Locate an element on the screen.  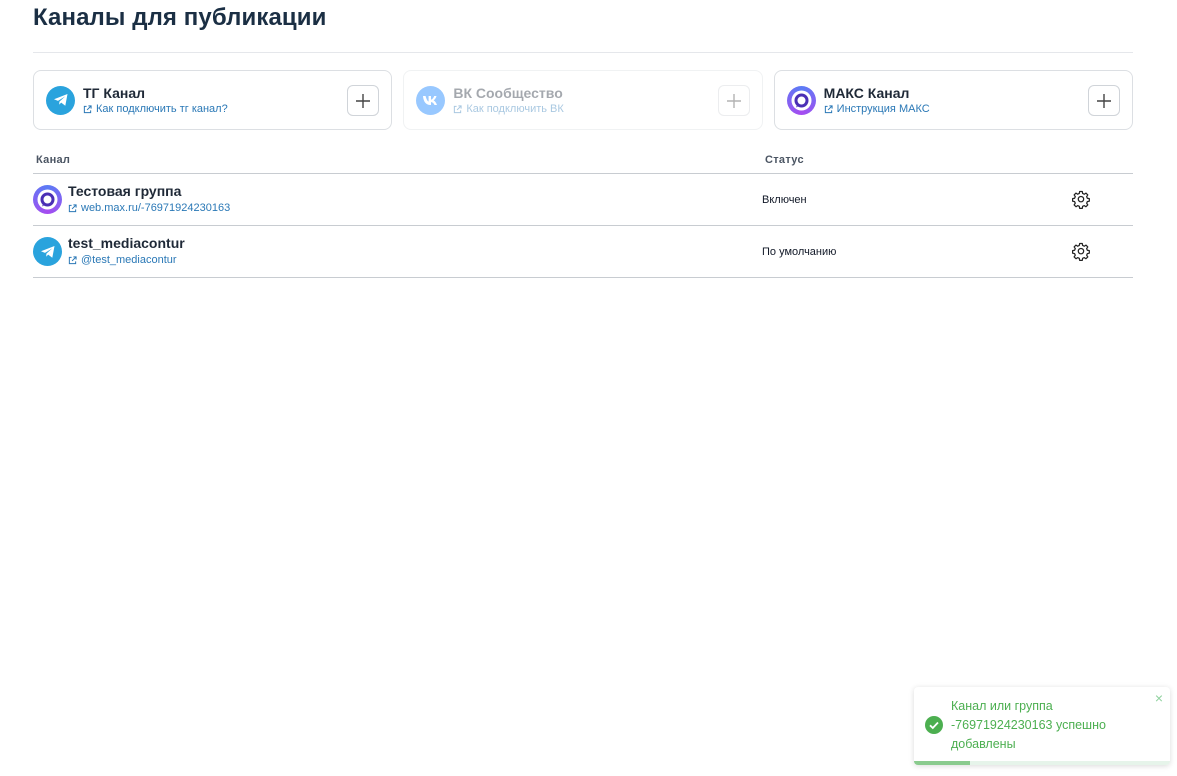
channel-link: web.max.ru/-76971924230163 is located at coordinates (149, 208).